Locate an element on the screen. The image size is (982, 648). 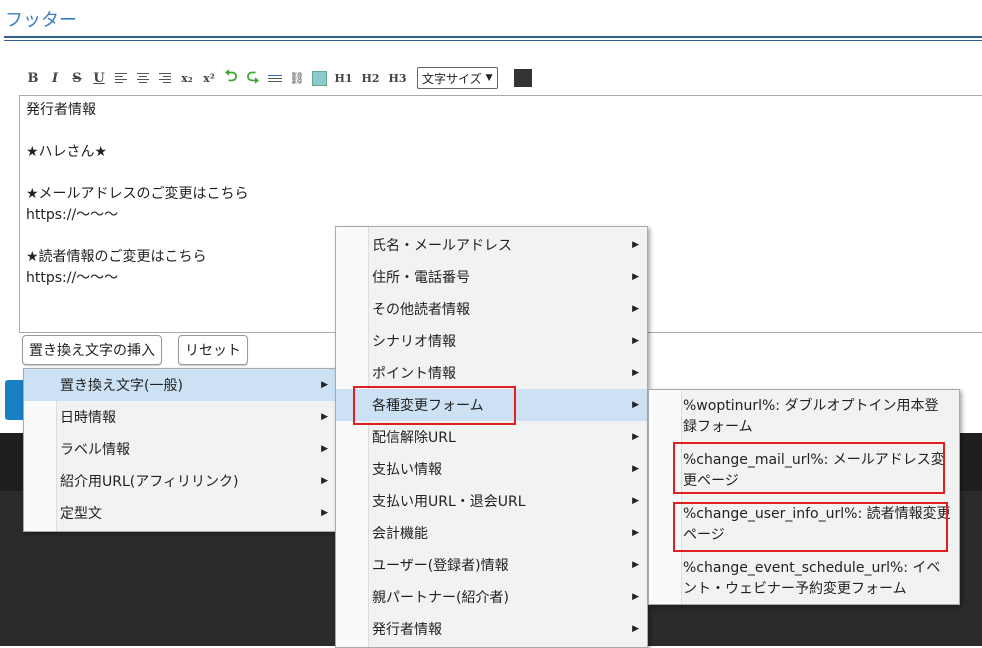
underline-button: U is located at coordinates (99, 78).